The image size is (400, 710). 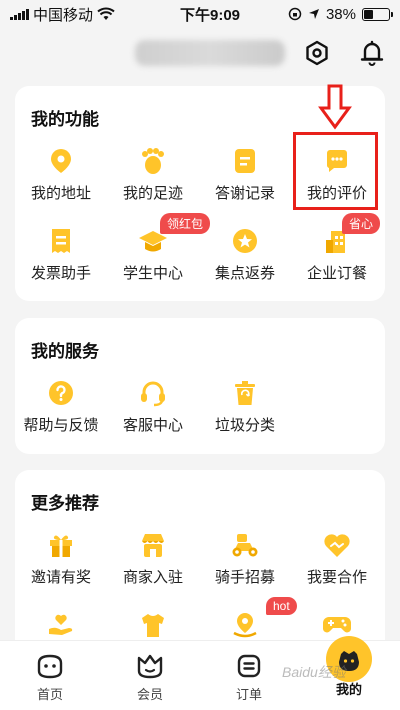 I want to click on garbage-sort-label: 垃圾分类, so click(x=244, y=425).